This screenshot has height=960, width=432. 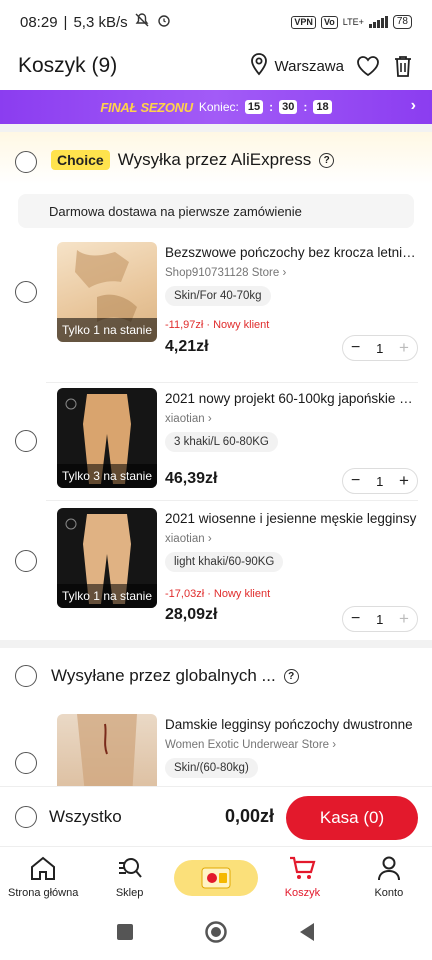 I want to click on countdown-seconds: 18, so click(x=322, y=107).